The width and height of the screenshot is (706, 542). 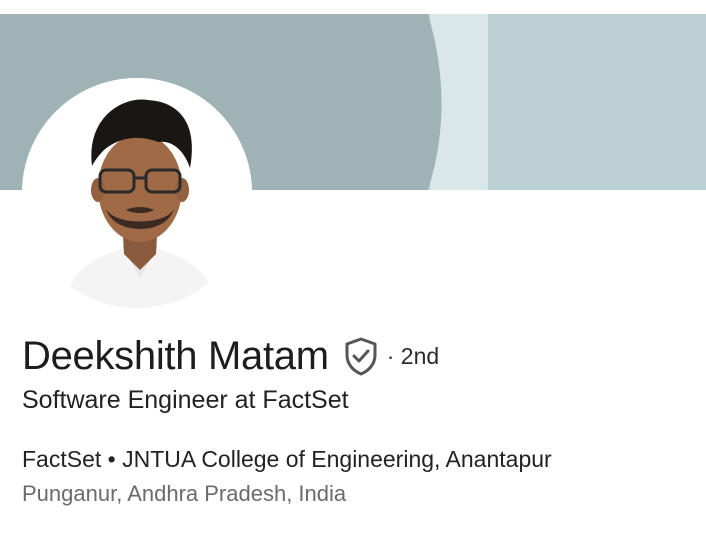 What do you see at coordinates (361, 356) in the screenshot?
I see `shield-check-icon` at bounding box center [361, 356].